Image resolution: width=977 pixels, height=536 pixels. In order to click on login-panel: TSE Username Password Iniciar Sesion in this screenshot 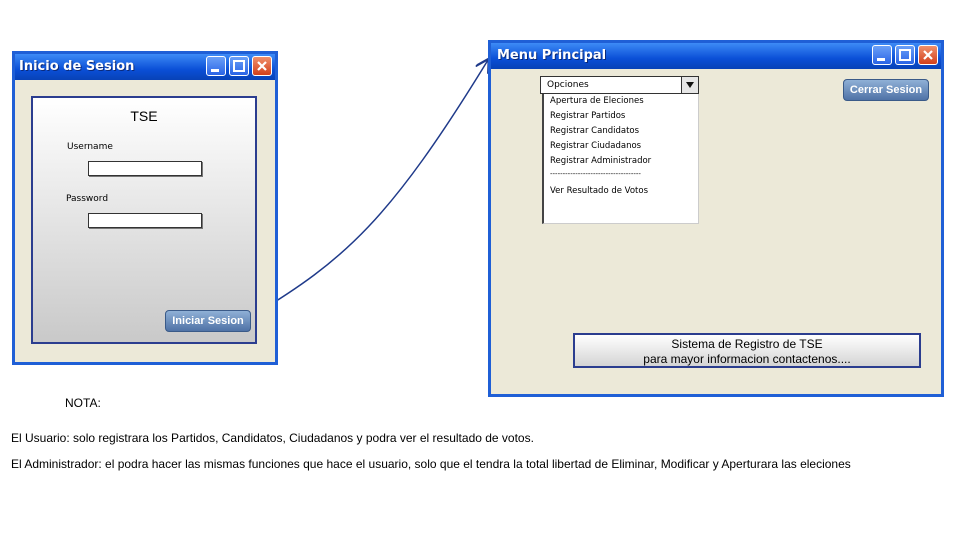, I will do `click(144, 220)`.